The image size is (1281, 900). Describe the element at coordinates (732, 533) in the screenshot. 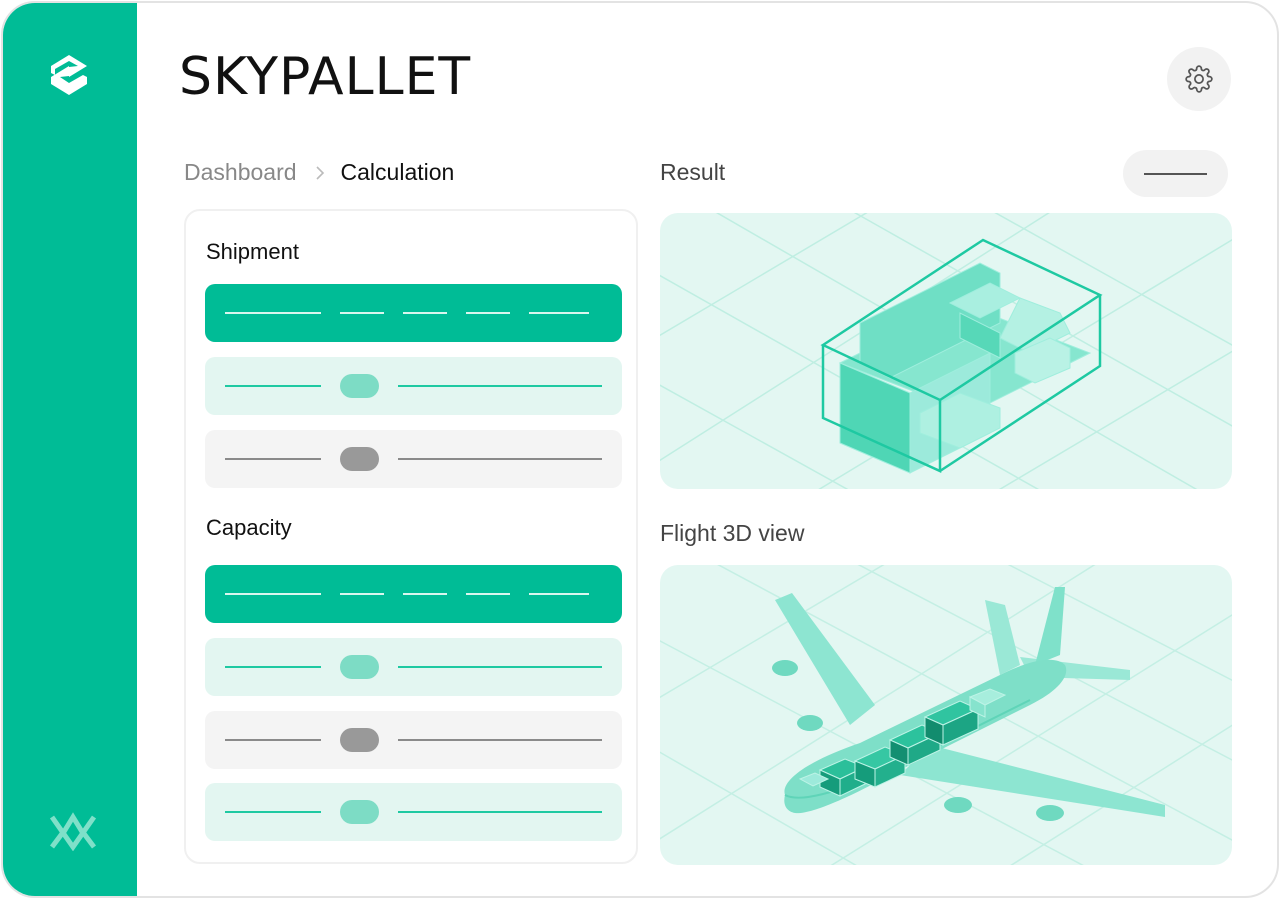

I see `flight-view-title: Flight 3D view` at that location.